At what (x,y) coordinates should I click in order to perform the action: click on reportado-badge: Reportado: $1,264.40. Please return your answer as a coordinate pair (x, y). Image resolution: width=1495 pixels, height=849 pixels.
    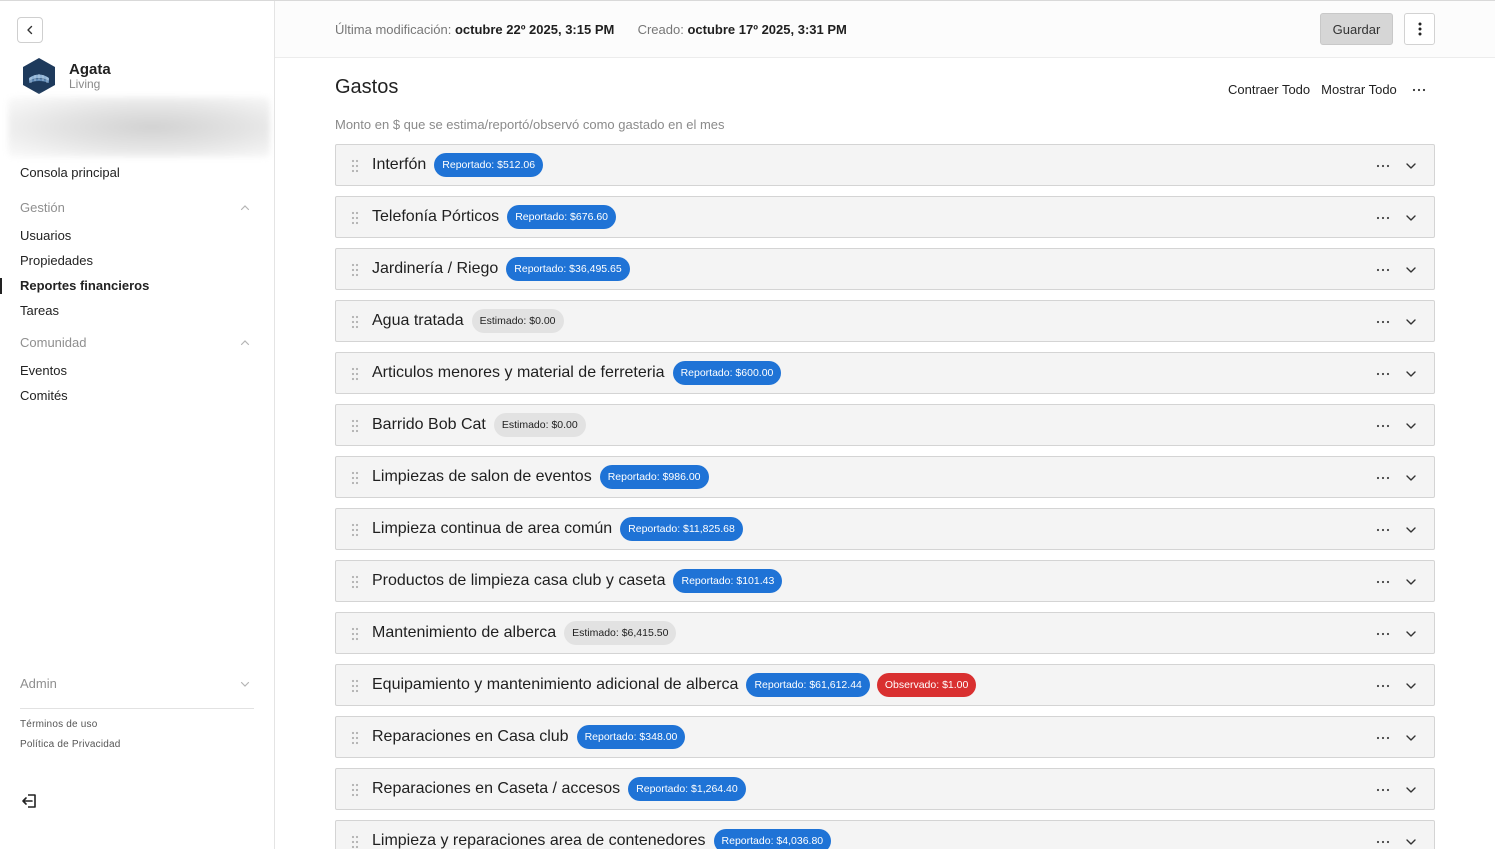
    Looking at the image, I should click on (687, 789).